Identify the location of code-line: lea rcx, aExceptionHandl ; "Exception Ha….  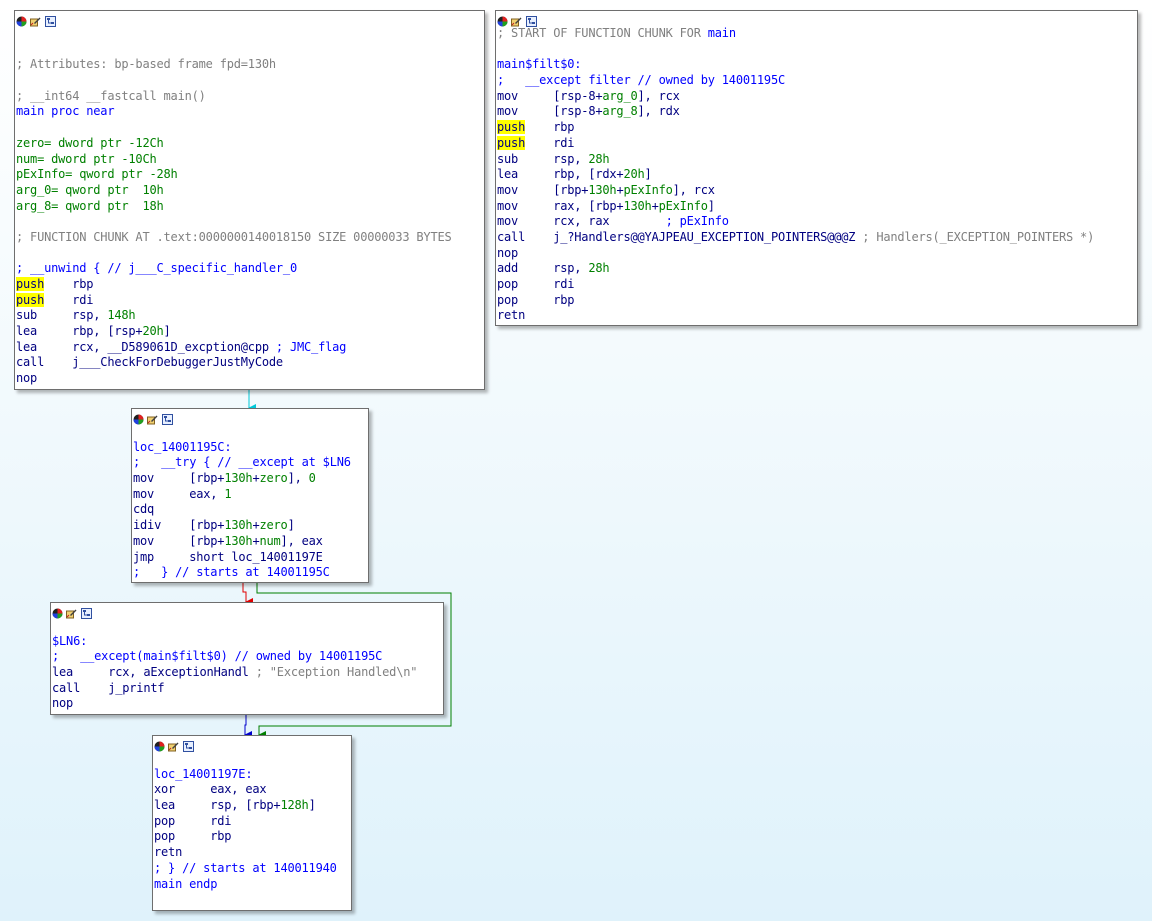
(247, 673).